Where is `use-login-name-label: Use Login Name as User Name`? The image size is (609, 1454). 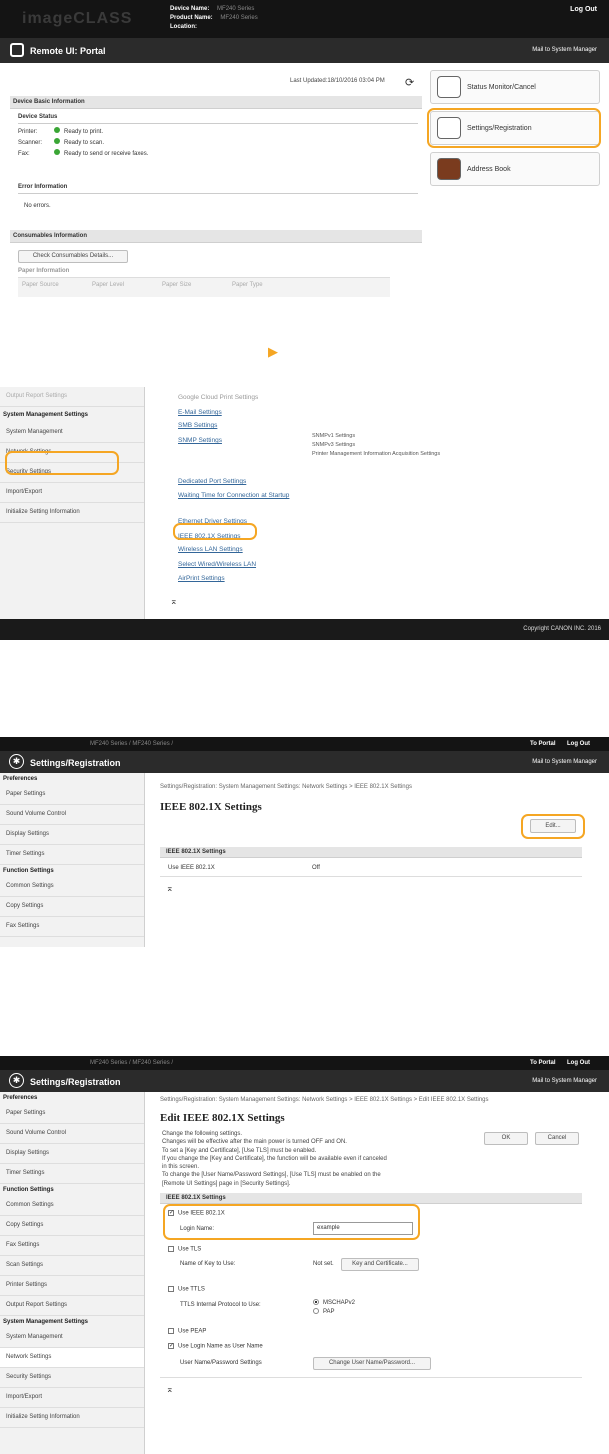
use-login-name-label: Use Login Name as User Name is located at coordinates (220, 1346).